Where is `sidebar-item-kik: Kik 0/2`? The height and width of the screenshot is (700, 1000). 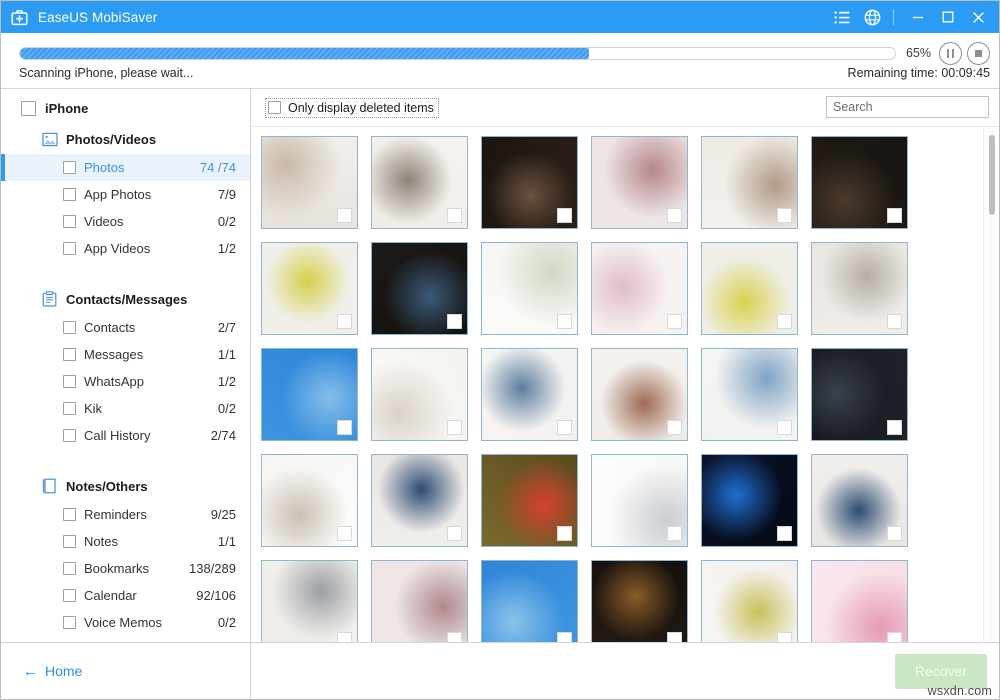 sidebar-item-kik: Kik 0/2 is located at coordinates (125, 408).